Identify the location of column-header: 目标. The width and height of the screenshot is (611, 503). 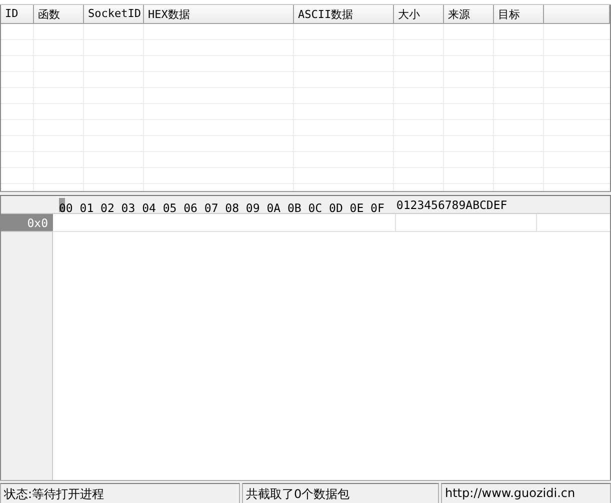
(519, 14).